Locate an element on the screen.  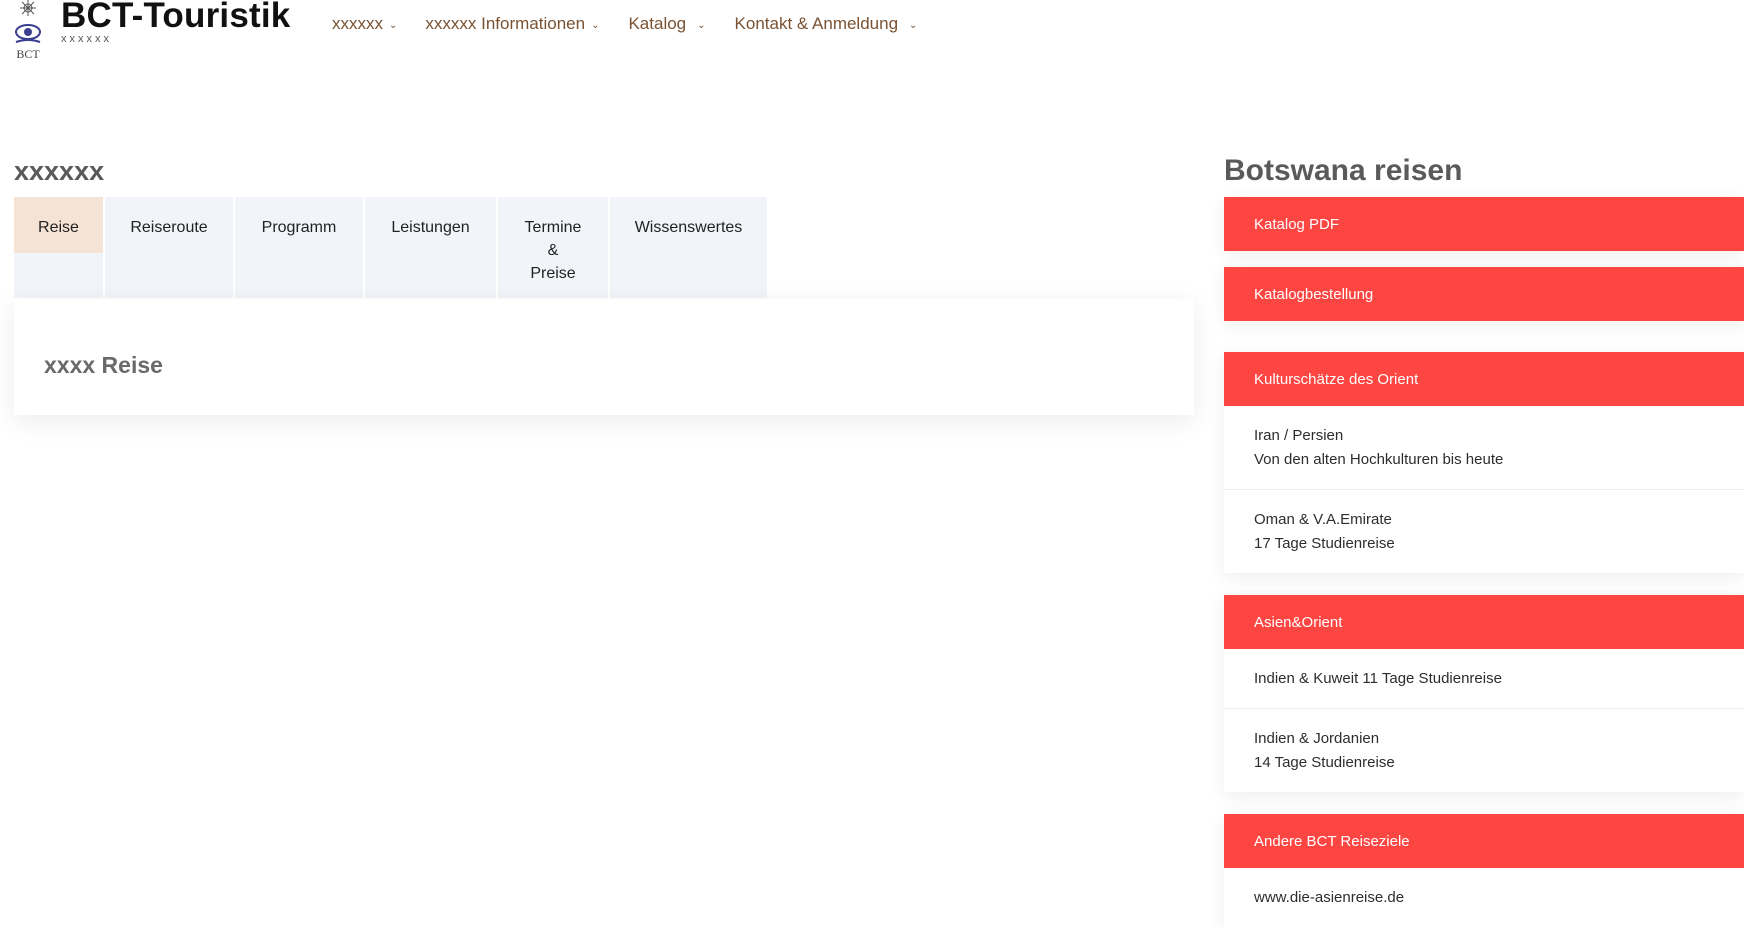
tab-label: Termine & Preise is located at coordinates (553, 250).